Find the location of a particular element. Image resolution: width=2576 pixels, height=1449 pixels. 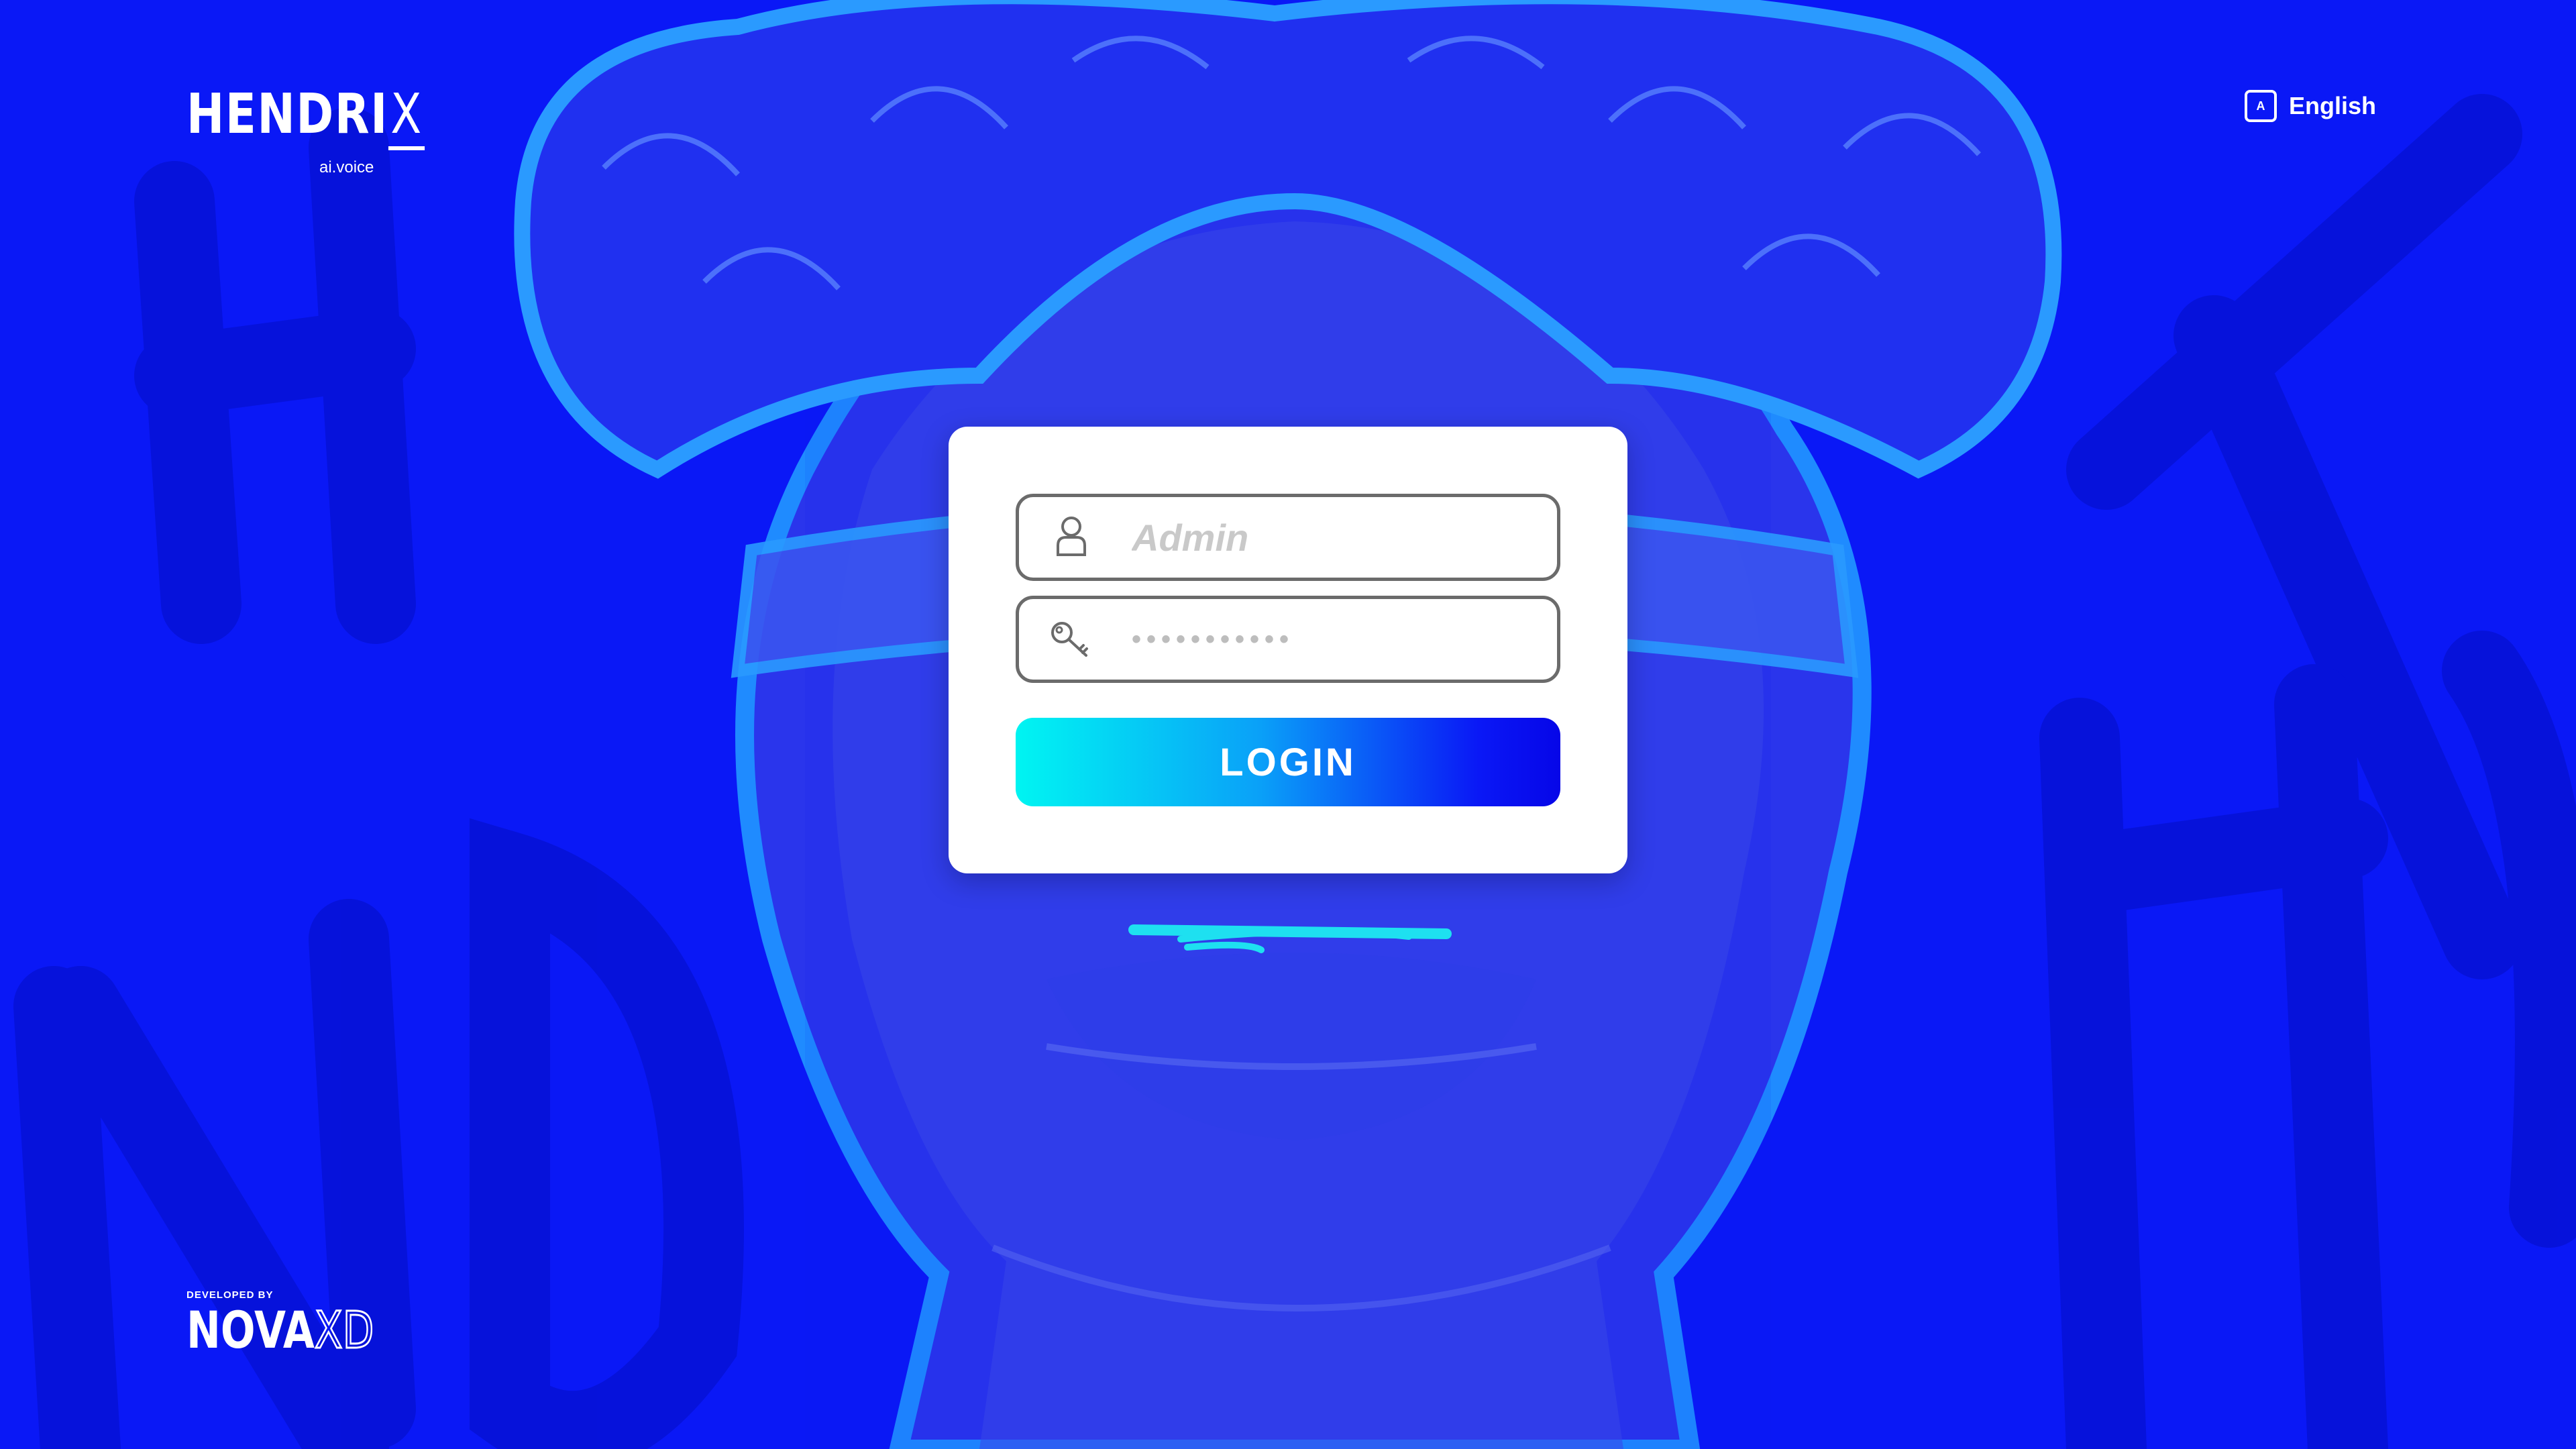

username-input is located at coordinates (1319, 537).